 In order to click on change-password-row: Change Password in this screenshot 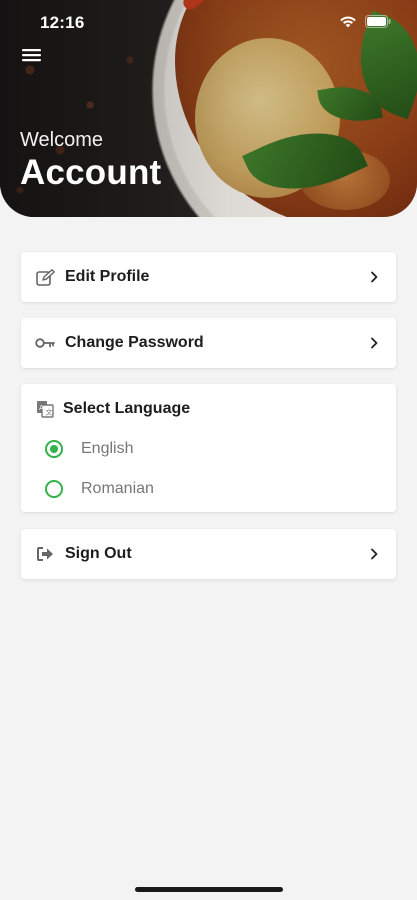, I will do `click(208, 343)`.